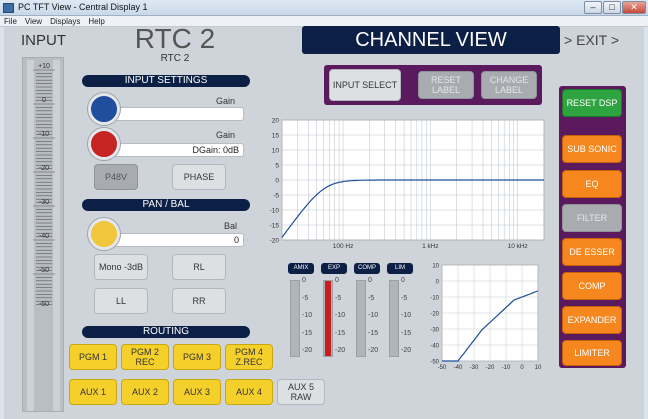  What do you see at coordinates (249, 392) in the screenshot?
I see `route-aux4-button: AUX 4` at bounding box center [249, 392].